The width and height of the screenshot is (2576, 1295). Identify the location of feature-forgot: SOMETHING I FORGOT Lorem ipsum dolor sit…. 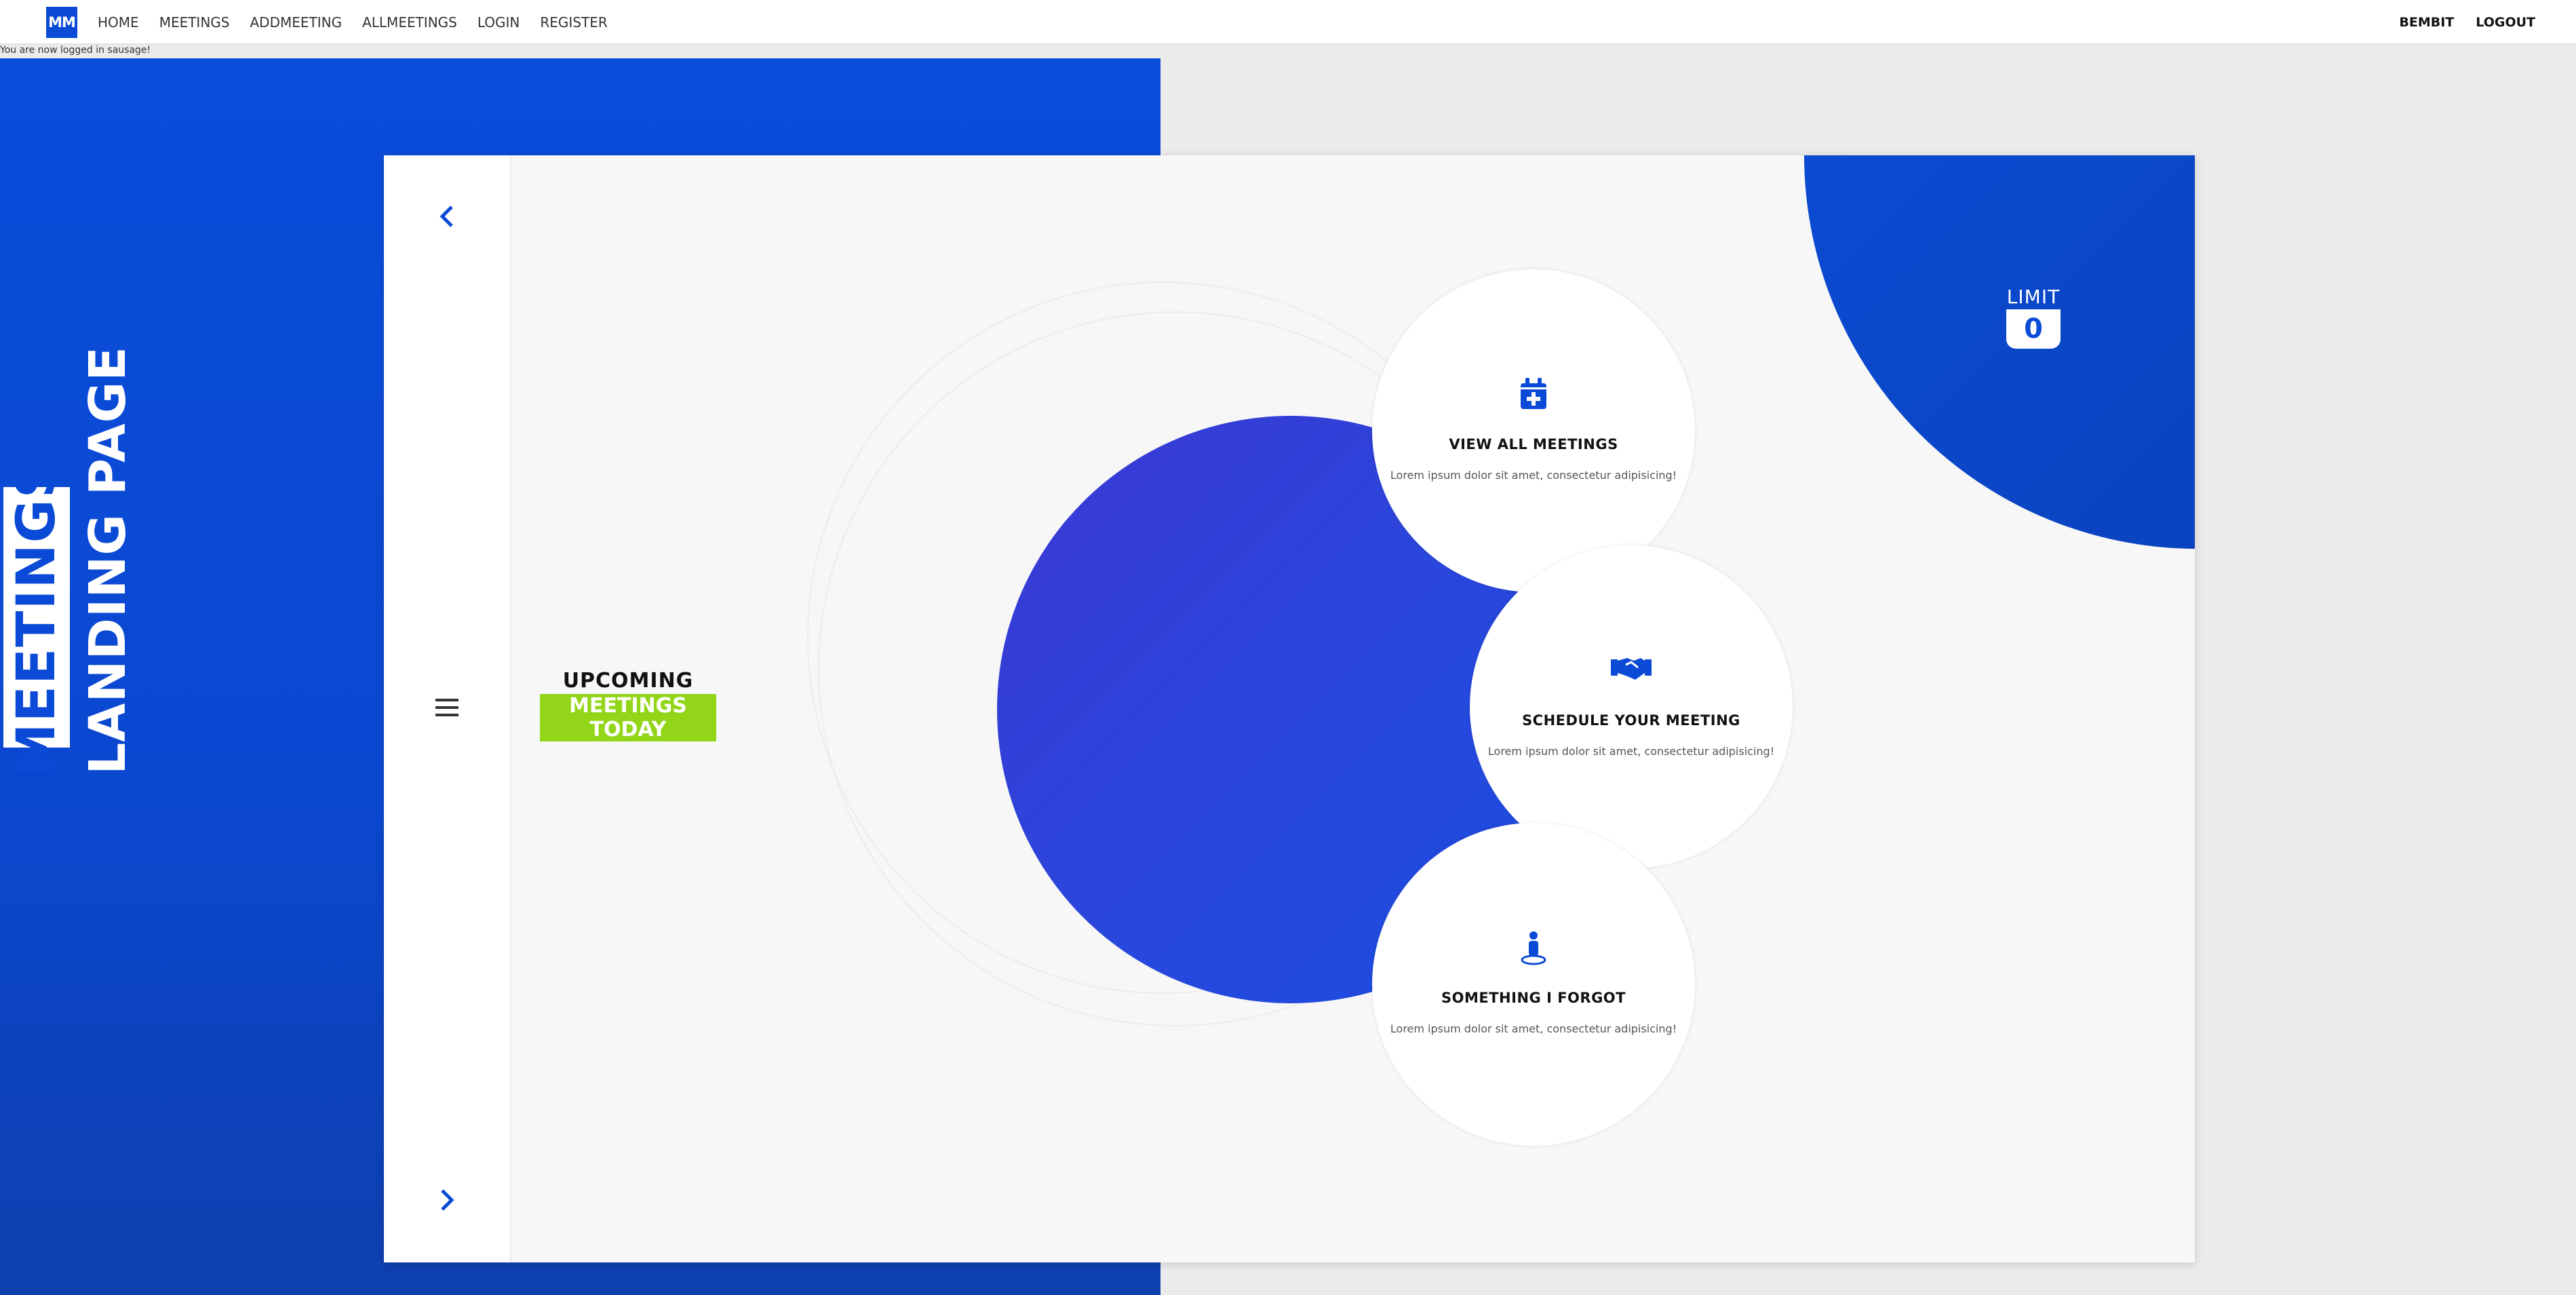
(1533, 984).